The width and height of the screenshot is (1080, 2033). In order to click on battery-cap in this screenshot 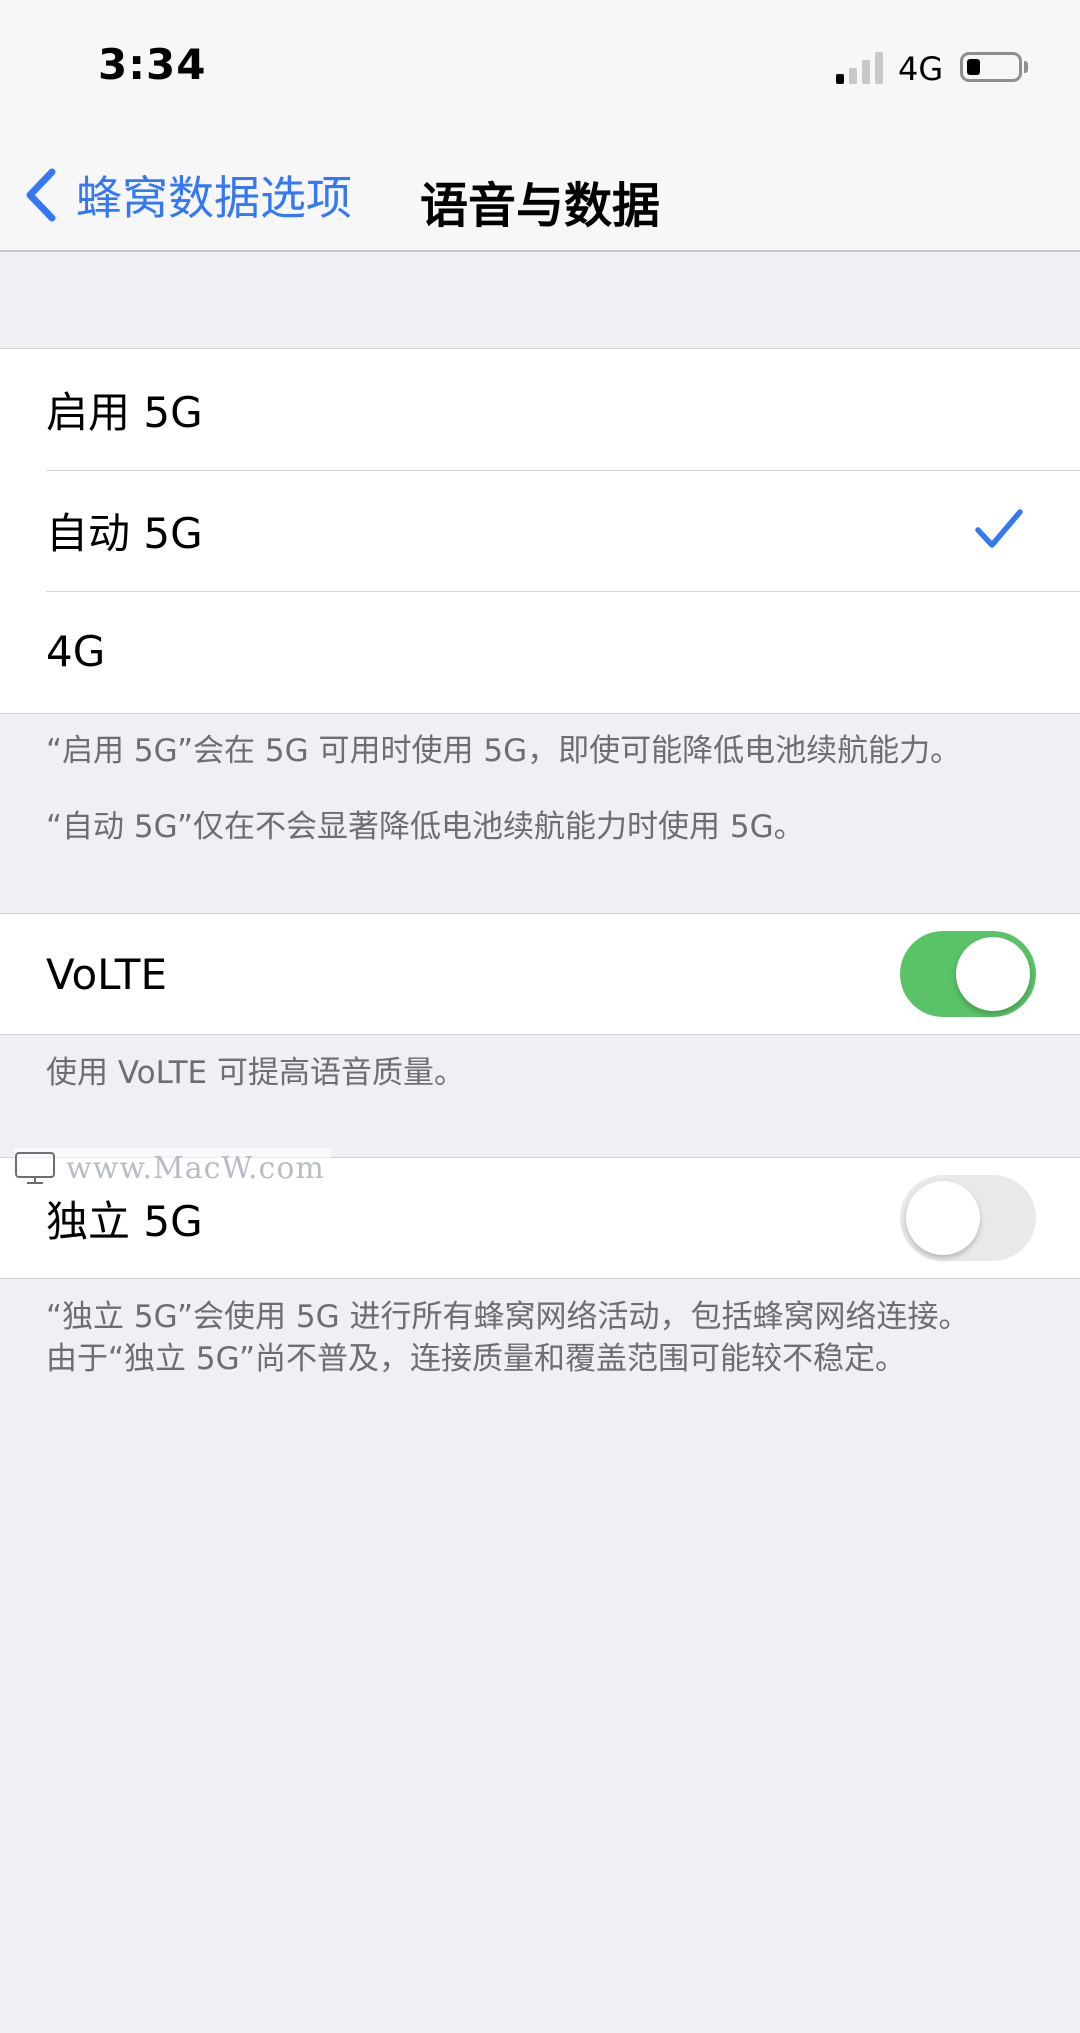, I will do `click(1026, 67)`.